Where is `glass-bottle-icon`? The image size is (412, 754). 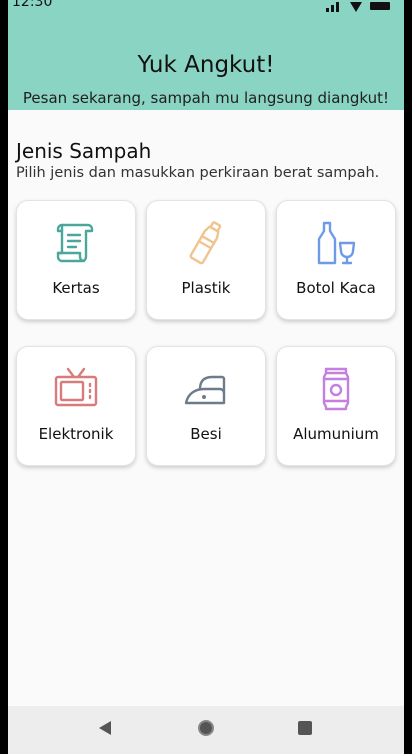 glass-bottle-icon is located at coordinates (336, 243).